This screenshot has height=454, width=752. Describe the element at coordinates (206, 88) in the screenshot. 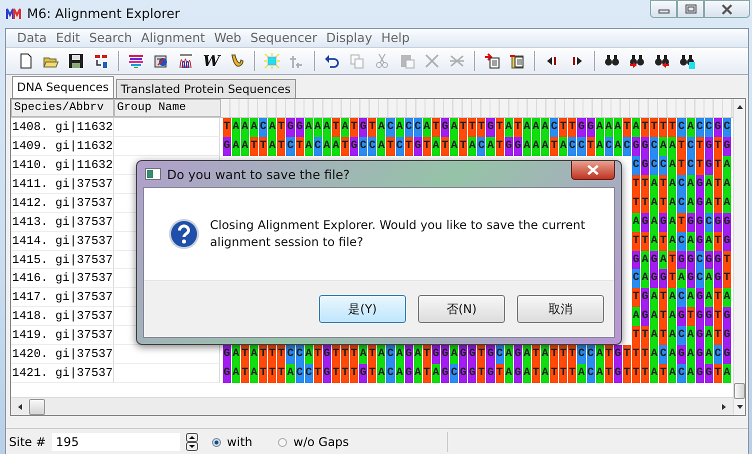

I see `tab: Translated Protein Sequences` at that location.